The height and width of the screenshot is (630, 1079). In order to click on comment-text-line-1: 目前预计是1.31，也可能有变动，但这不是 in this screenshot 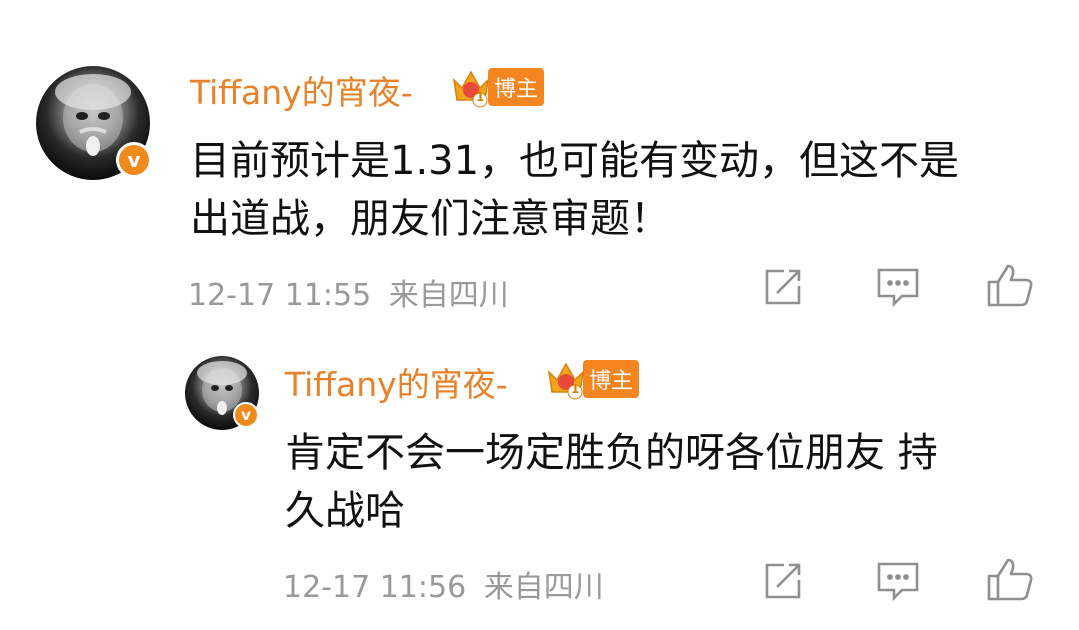, I will do `click(575, 161)`.